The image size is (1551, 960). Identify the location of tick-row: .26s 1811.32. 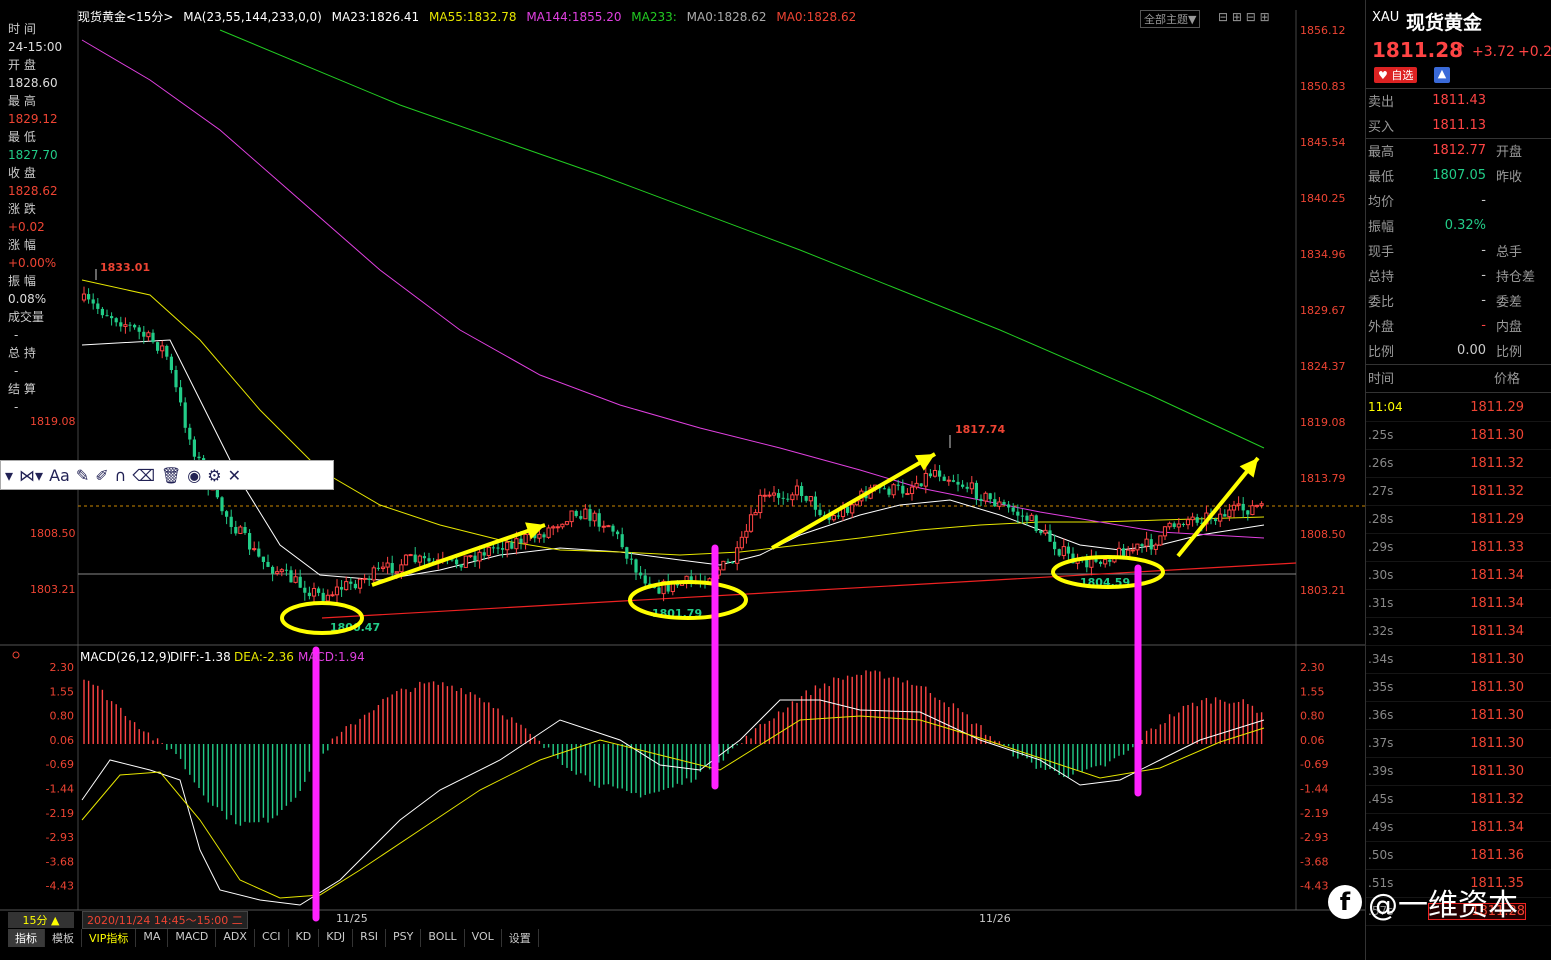
(1458, 463).